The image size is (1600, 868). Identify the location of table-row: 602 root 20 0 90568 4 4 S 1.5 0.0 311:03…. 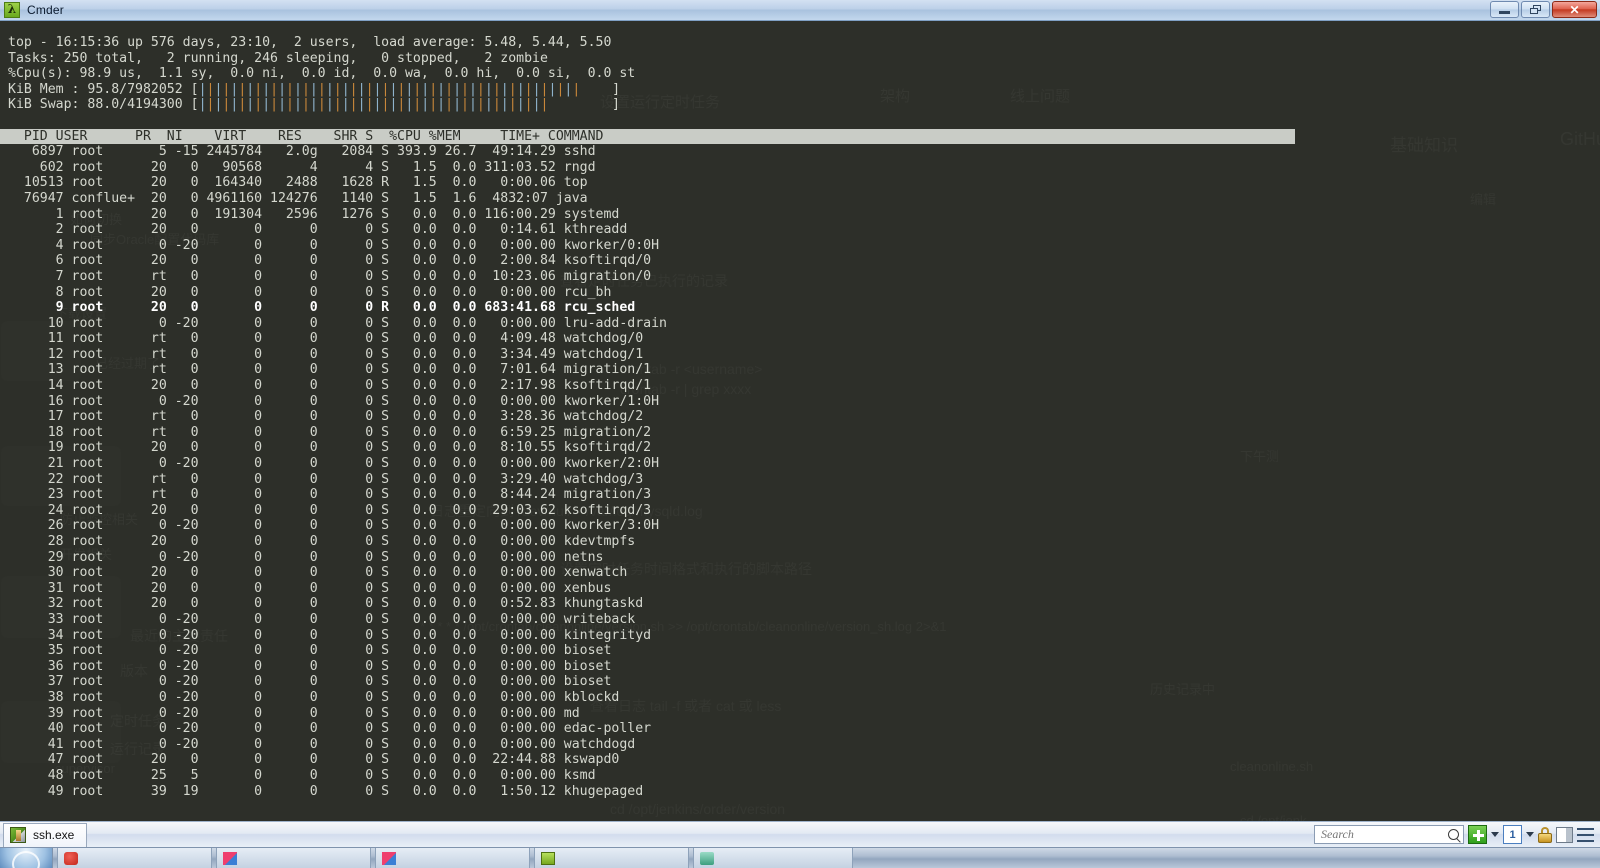
(302, 167).